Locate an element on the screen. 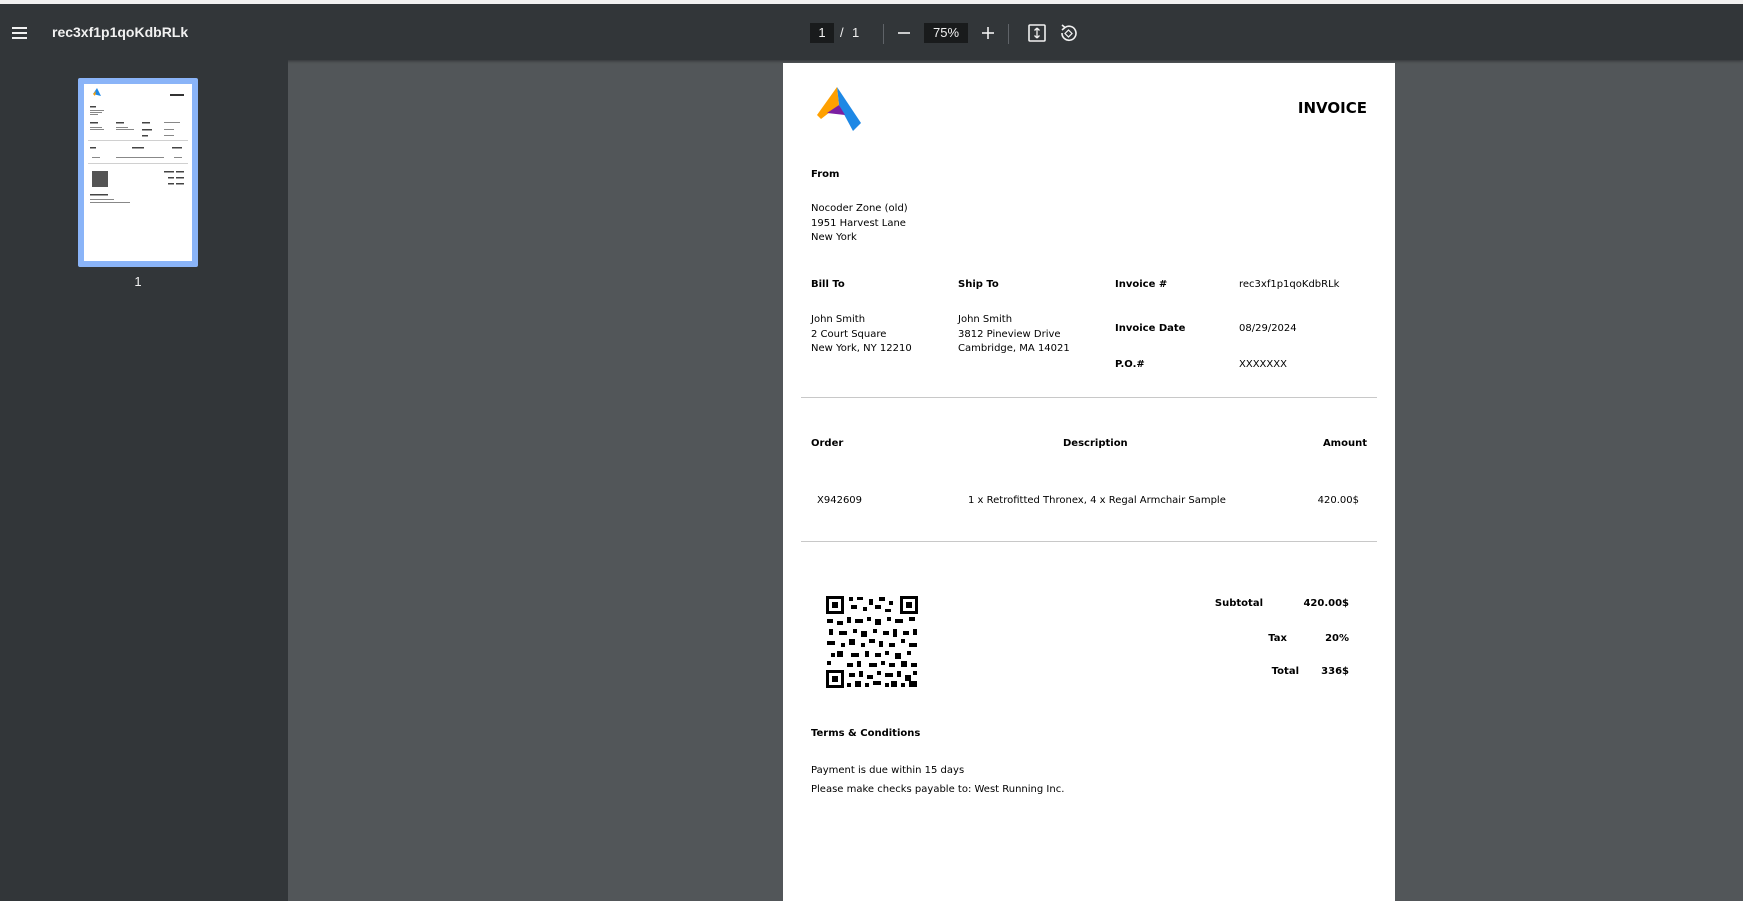  fit-page-icon is located at coordinates (1037, 33).